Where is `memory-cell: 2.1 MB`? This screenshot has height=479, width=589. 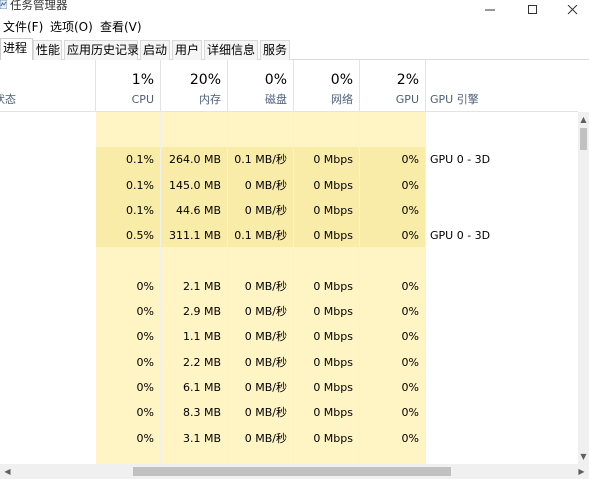
memory-cell: 2.1 MB is located at coordinates (201, 286).